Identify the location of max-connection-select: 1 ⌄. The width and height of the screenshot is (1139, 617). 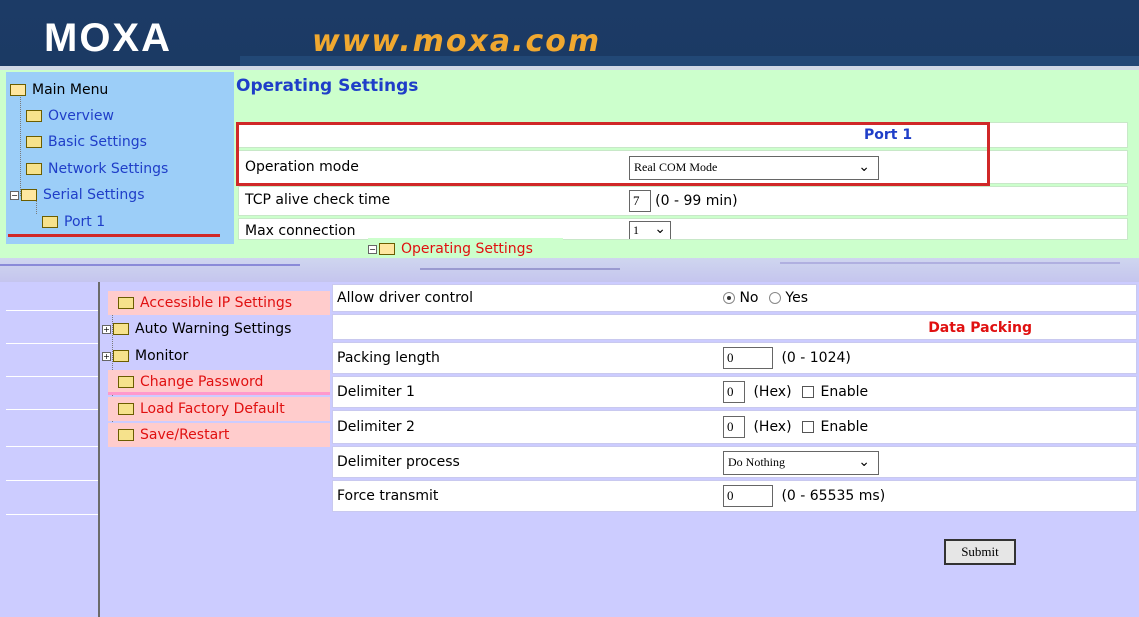
(650, 230).